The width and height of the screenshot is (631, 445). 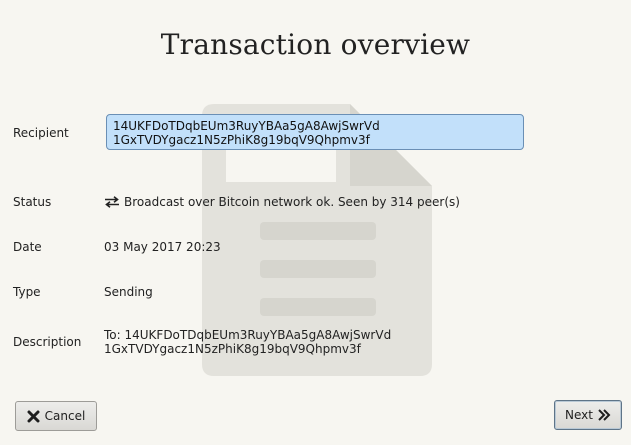 I want to click on recipient-address-line-2: 1GxTVDYgacz1N5zPhiK8g19bqV9Qhpmv3f, so click(x=241, y=140).